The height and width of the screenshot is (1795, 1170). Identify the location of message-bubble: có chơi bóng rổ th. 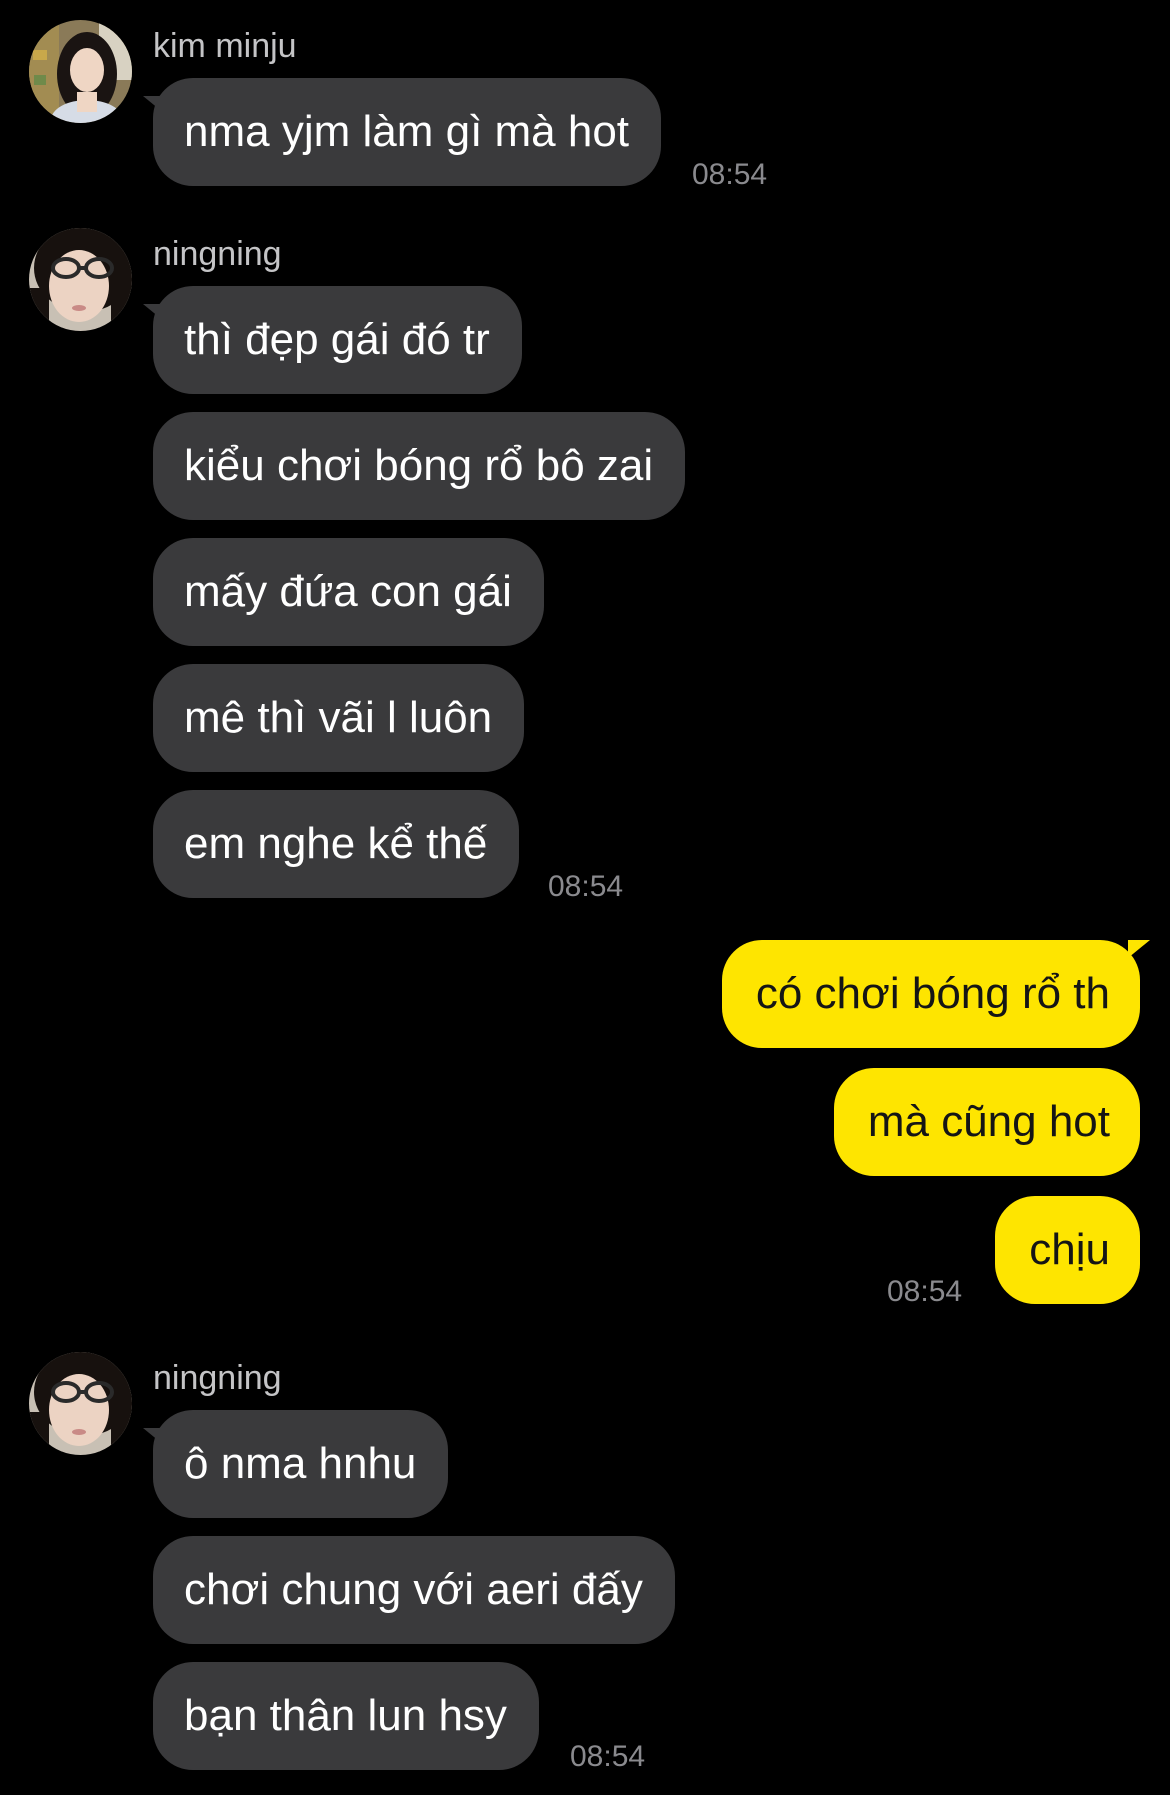
(930, 994).